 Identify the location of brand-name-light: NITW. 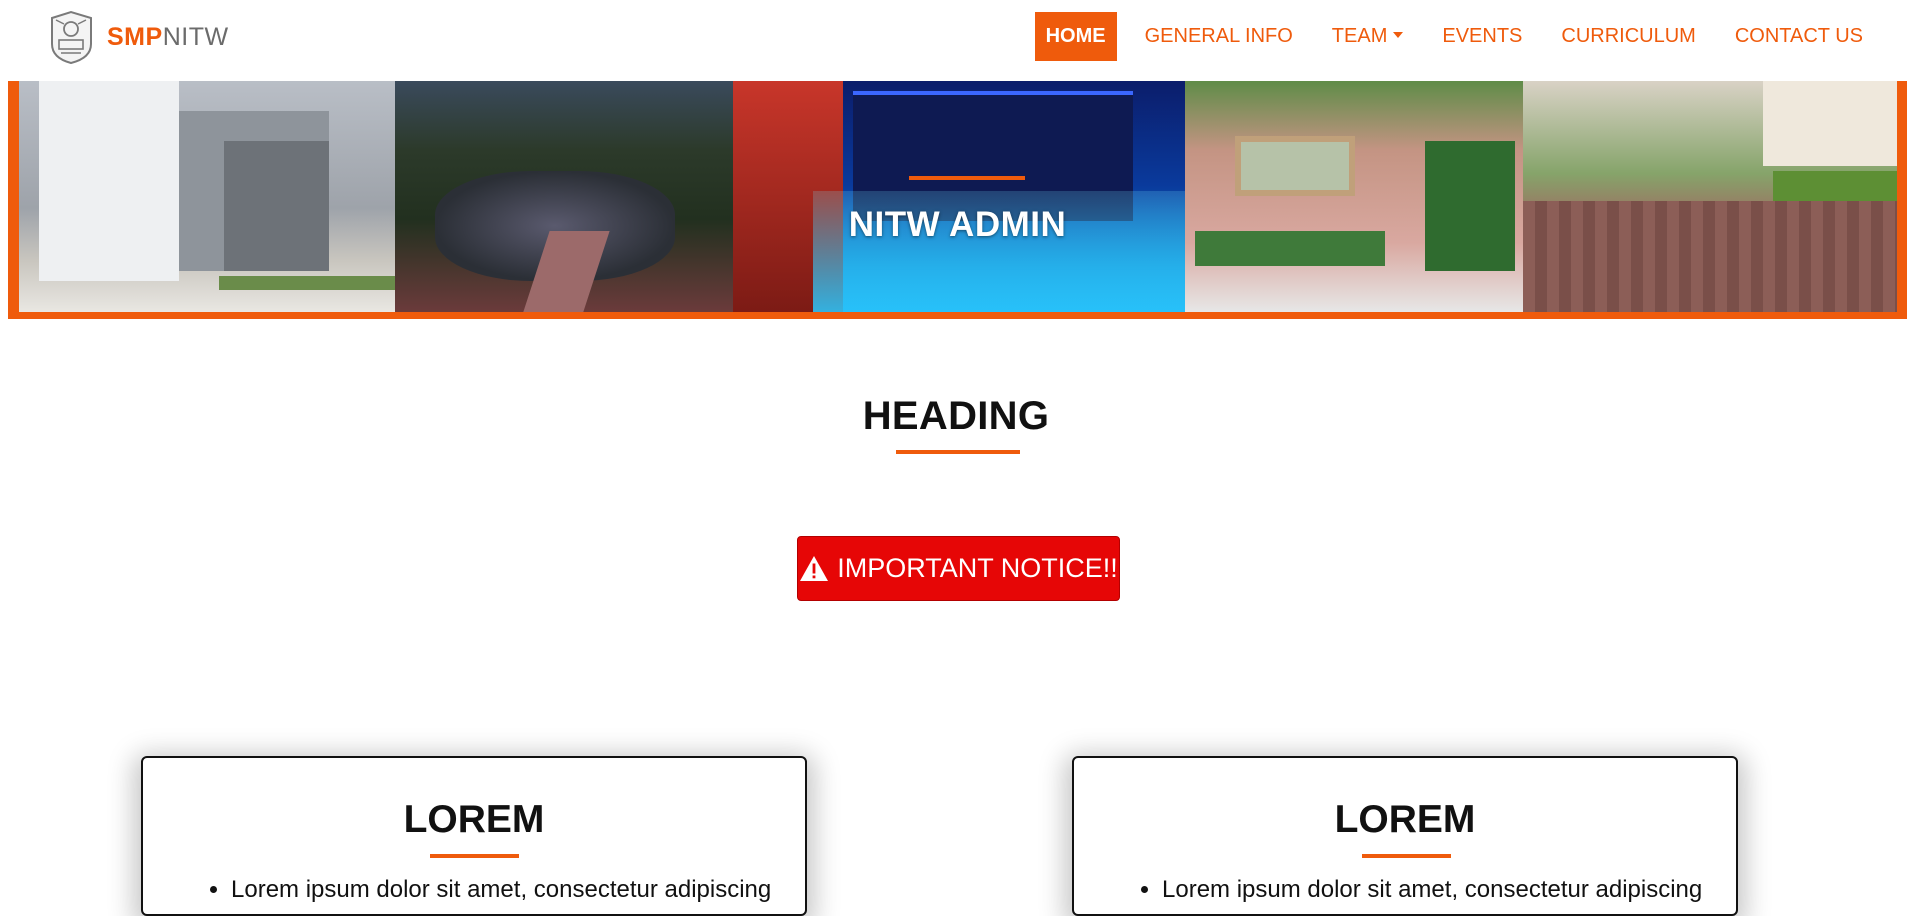
(195, 36).